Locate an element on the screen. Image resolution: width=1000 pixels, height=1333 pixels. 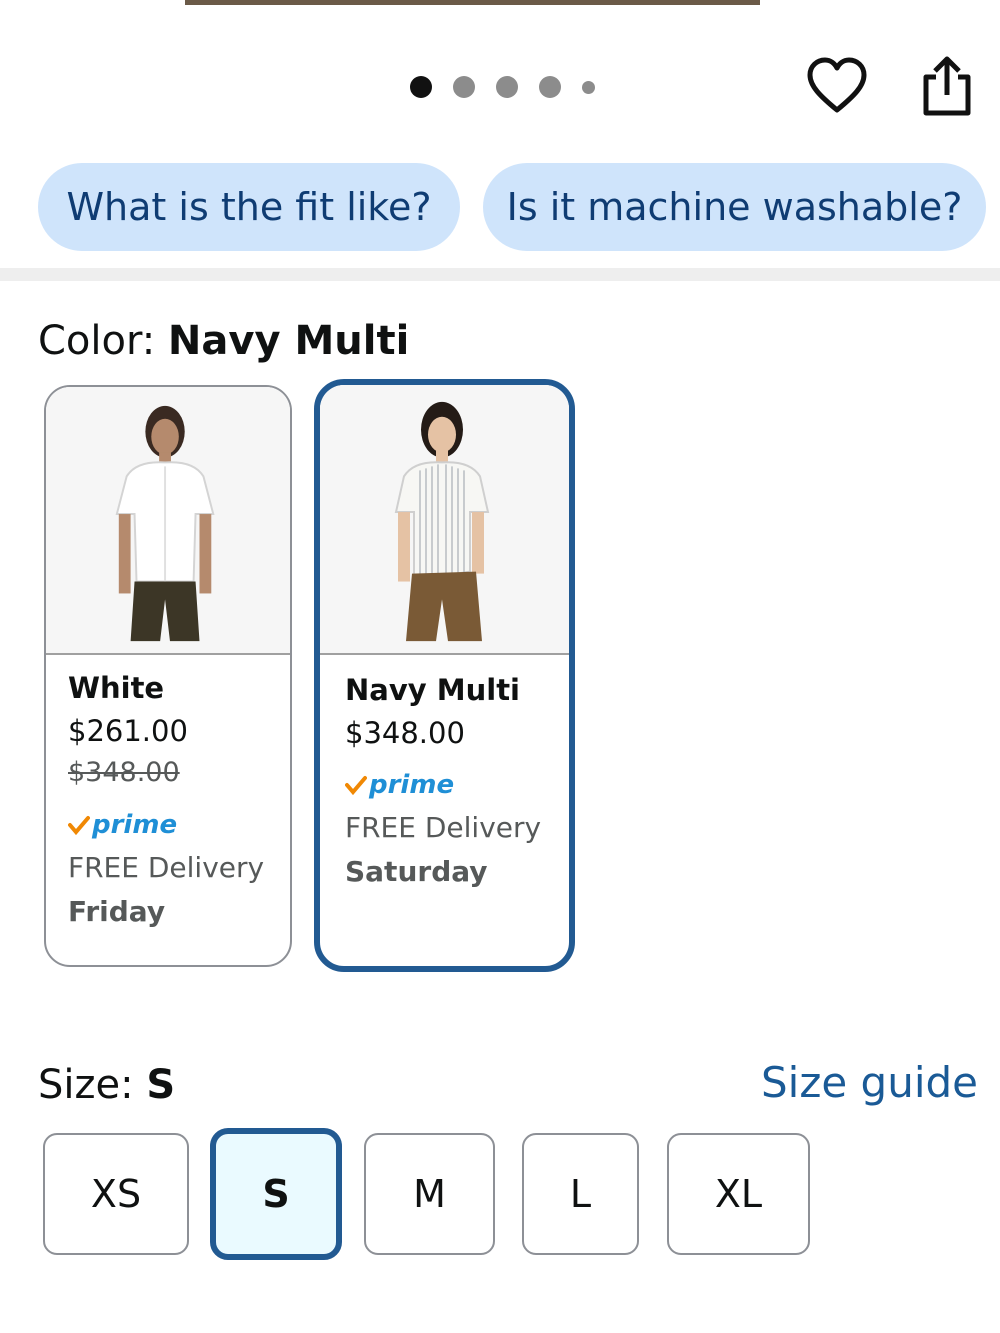
question-chip-washable: Is it machine washable? is located at coordinates (734, 207).